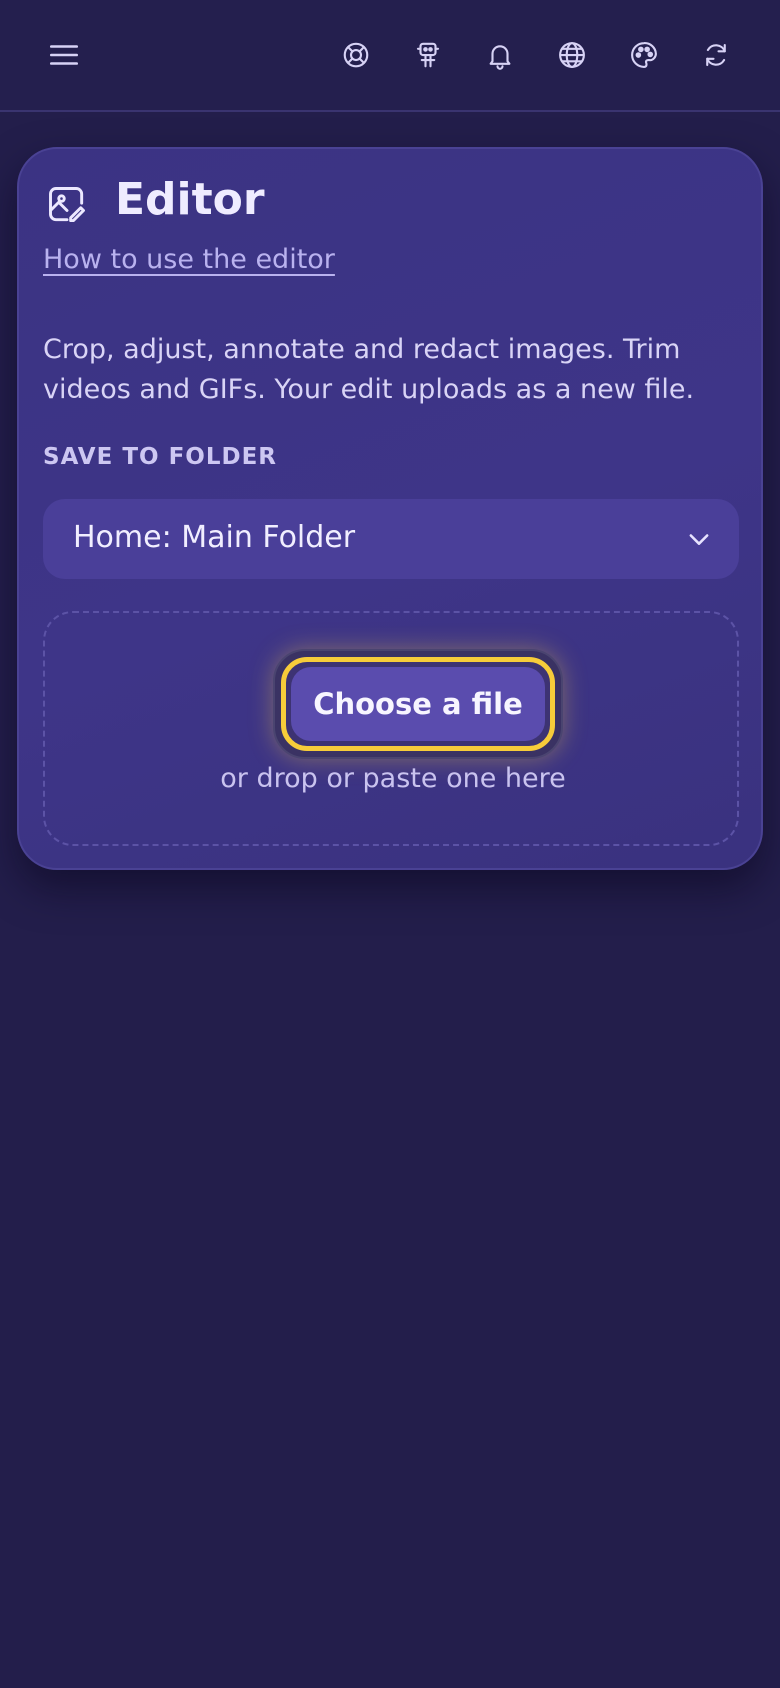 This screenshot has height=1688, width=780. What do you see at coordinates (189, 259) in the screenshot?
I see `help-link: How to use the editor` at bounding box center [189, 259].